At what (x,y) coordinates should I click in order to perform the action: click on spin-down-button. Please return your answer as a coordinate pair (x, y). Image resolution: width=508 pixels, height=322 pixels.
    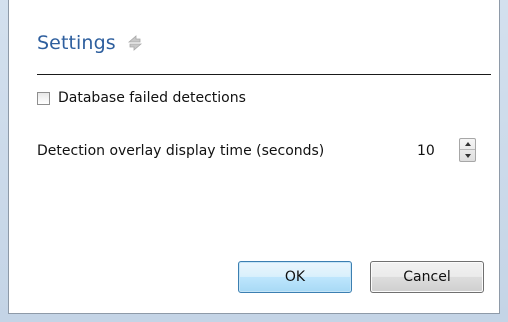
    Looking at the image, I should click on (467, 155).